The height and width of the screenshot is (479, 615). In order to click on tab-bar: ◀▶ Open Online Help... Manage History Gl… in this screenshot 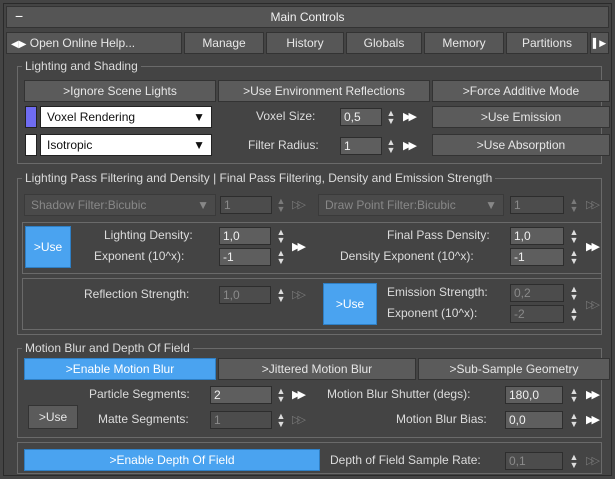, I will do `click(307, 43)`.